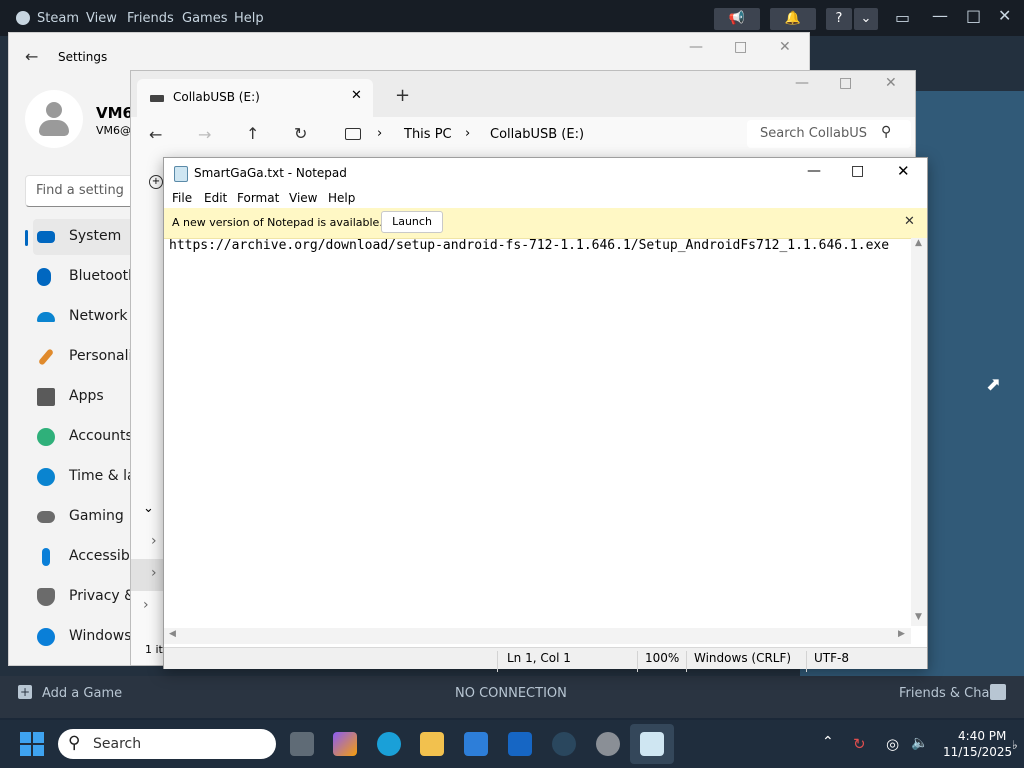  I want to click on notepad-taskbar-icon, so click(652, 744).